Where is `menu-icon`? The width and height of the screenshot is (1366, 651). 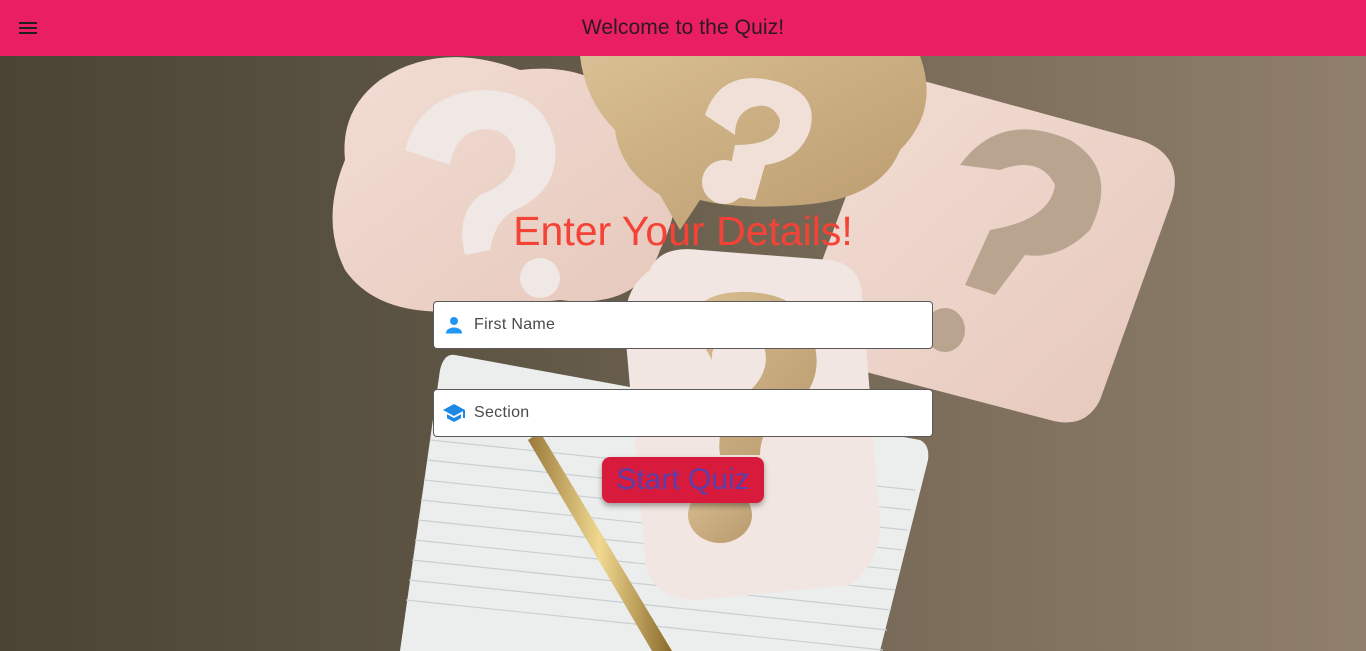 menu-icon is located at coordinates (28, 28).